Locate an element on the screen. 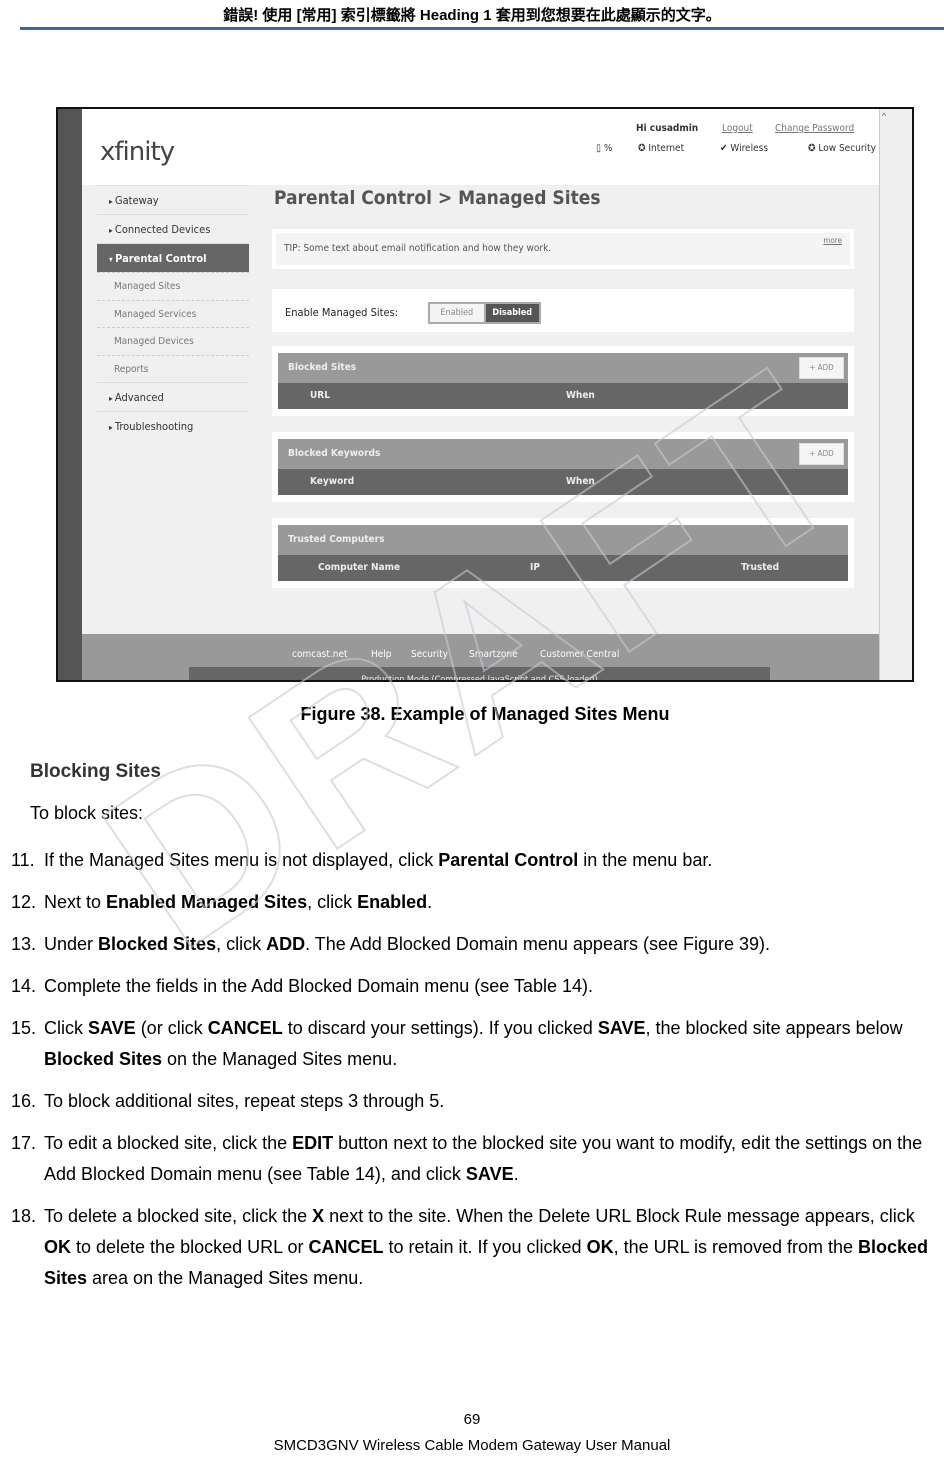  trusted-computers-panel: Trusted Computers Computer Name IP Trusted is located at coordinates (563, 553).